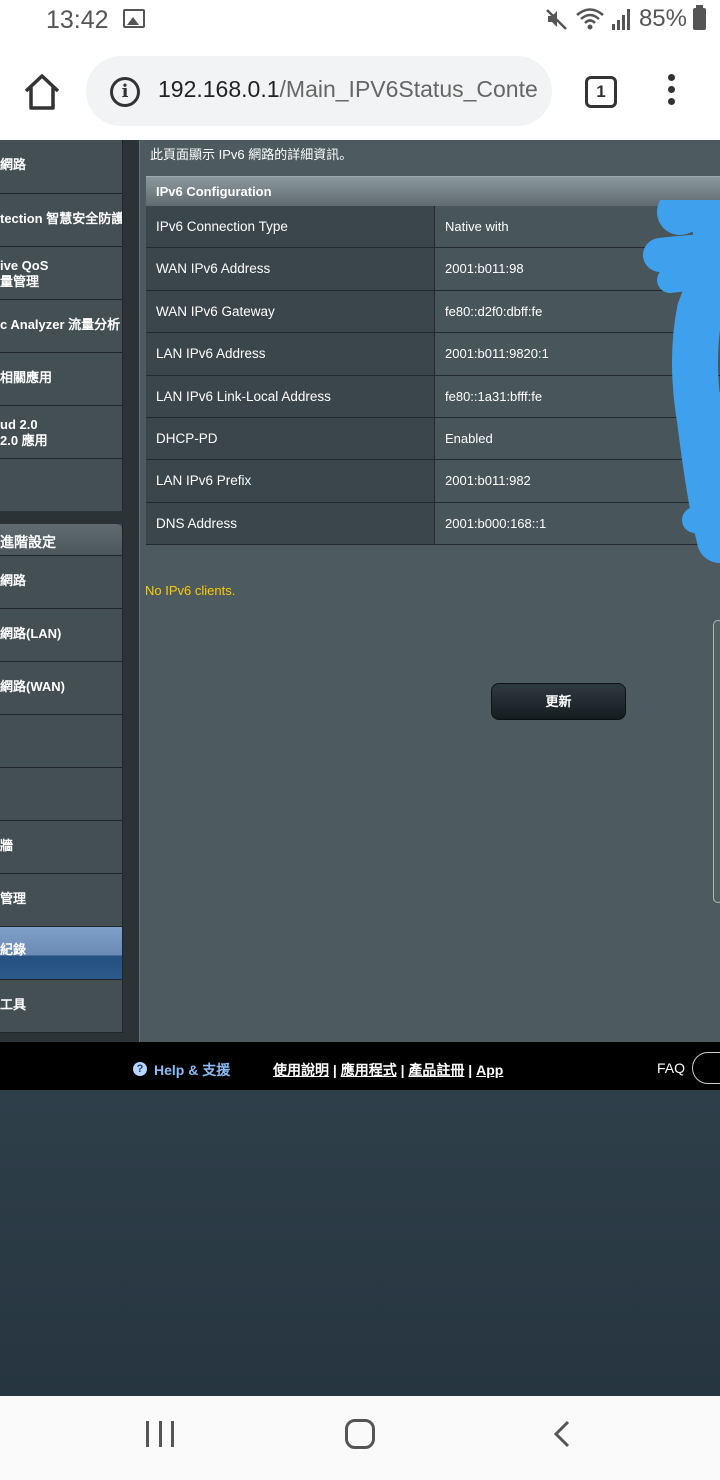  What do you see at coordinates (125, 92) in the screenshot?
I see `info-icon: i` at bounding box center [125, 92].